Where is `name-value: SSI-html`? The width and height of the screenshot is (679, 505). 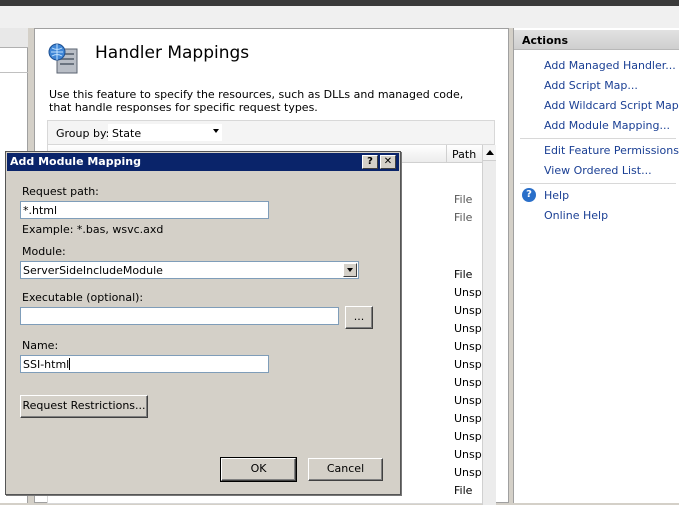 name-value: SSI-html is located at coordinates (46, 364).